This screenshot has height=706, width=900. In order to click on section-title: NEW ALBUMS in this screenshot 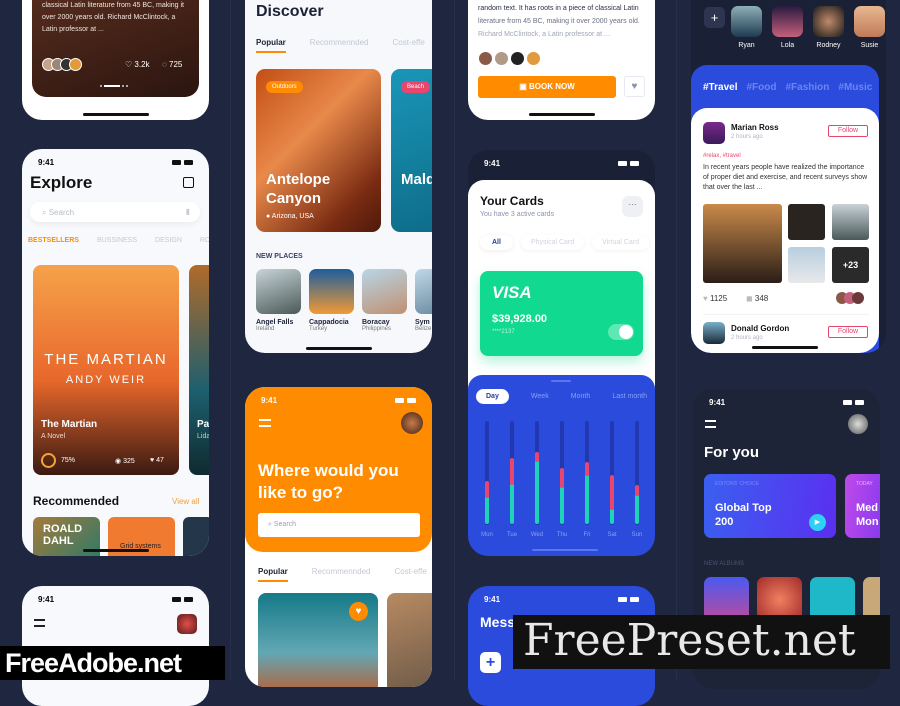, I will do `click(724, 564)`.